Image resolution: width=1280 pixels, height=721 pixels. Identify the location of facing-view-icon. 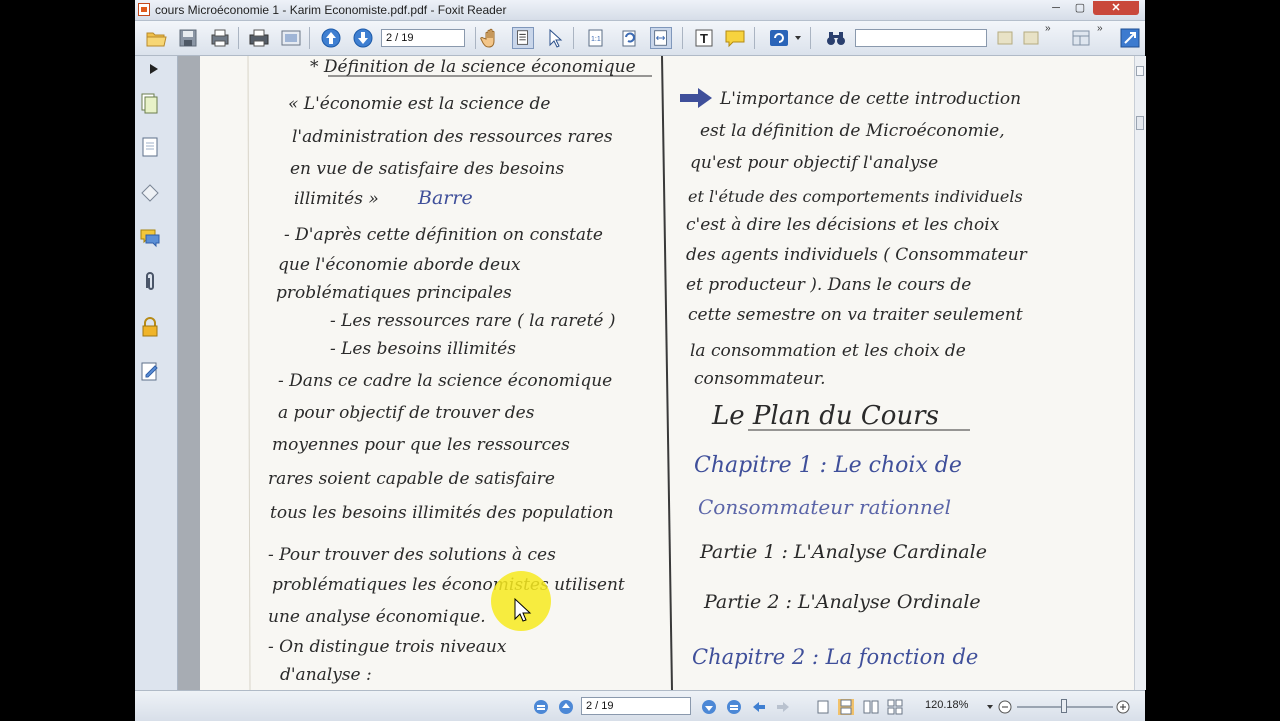
(871, 707).